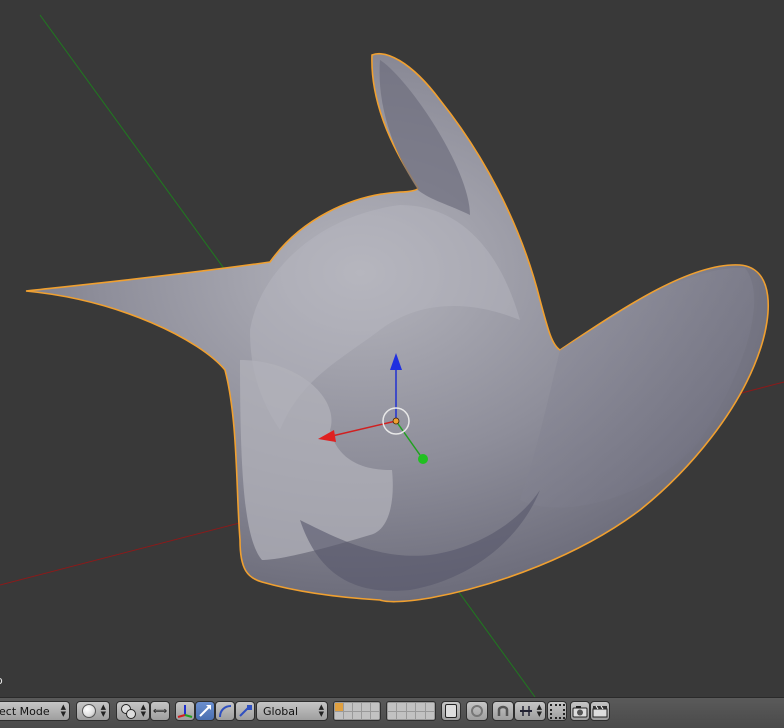 This screenshot has height=728, width=784. Describe the element at coordinates (396, 421) in the screenshot. I see `object-origin` at that location.